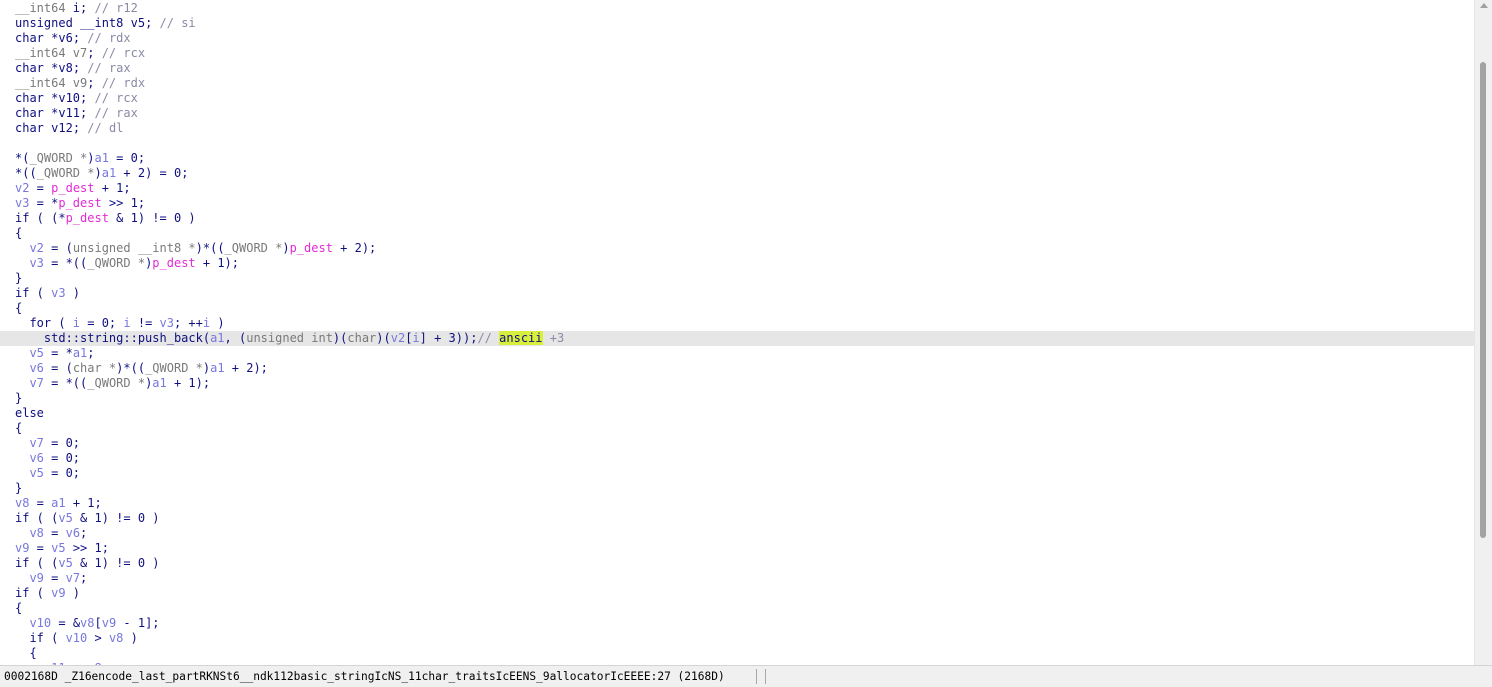 The width and height of the screenshot is (1492, 687). I want to click on code-line: *((_QWORD *)a1 + 2) = 0;, so click(737, 173).